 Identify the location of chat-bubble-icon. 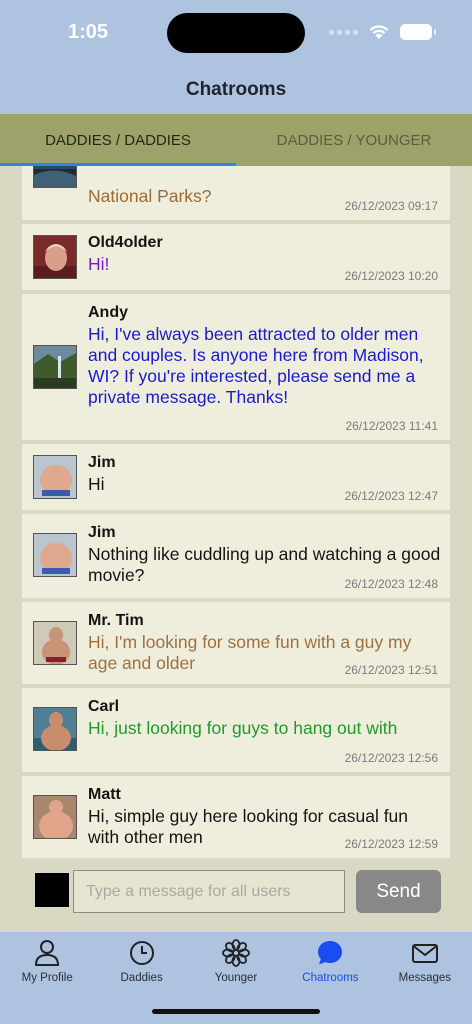
(330, 953).